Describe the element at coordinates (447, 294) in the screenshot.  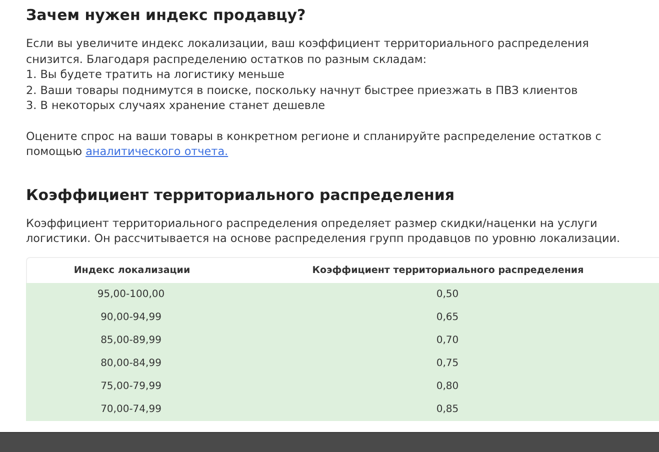
I see `table-cell: 0,50` at that location.